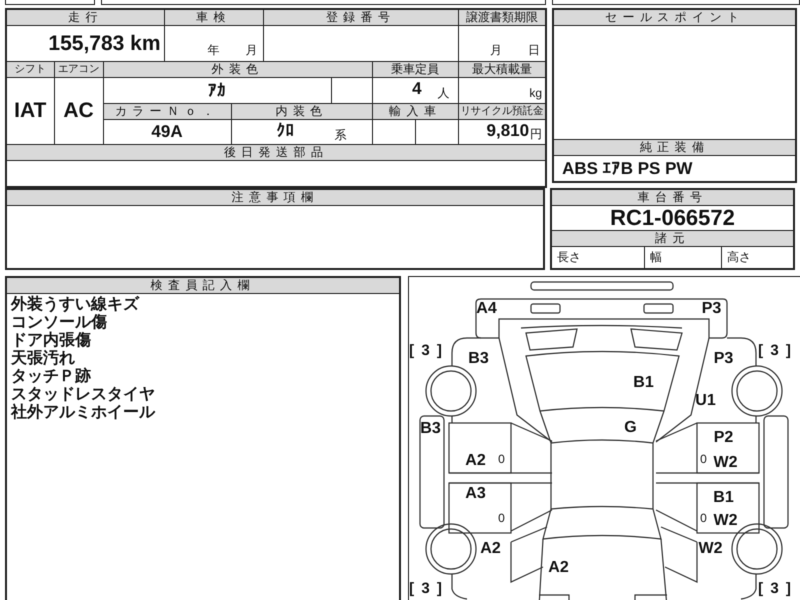 Image resolution: width=800 pixels, height=600 pixels. Describe the element at coordinates (739, 257) in the screenshot. I see `spec-label: 高さ` at that location.